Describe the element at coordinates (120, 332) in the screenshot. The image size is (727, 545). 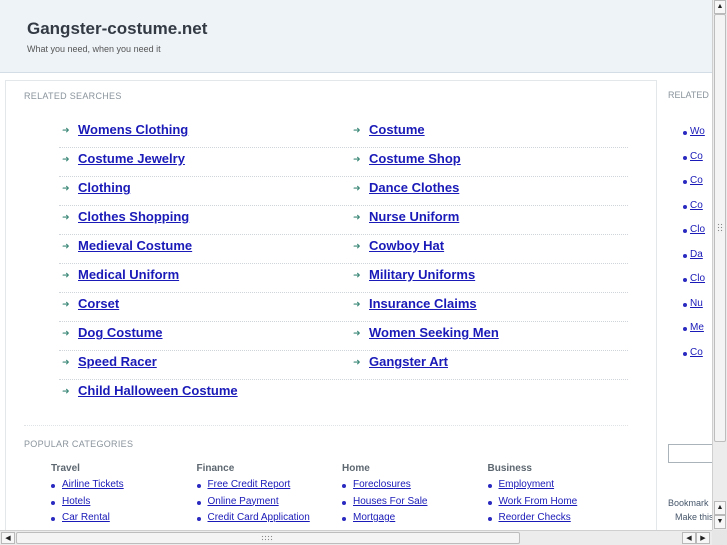
I see `related-search-link: Dog Costume` at that location.